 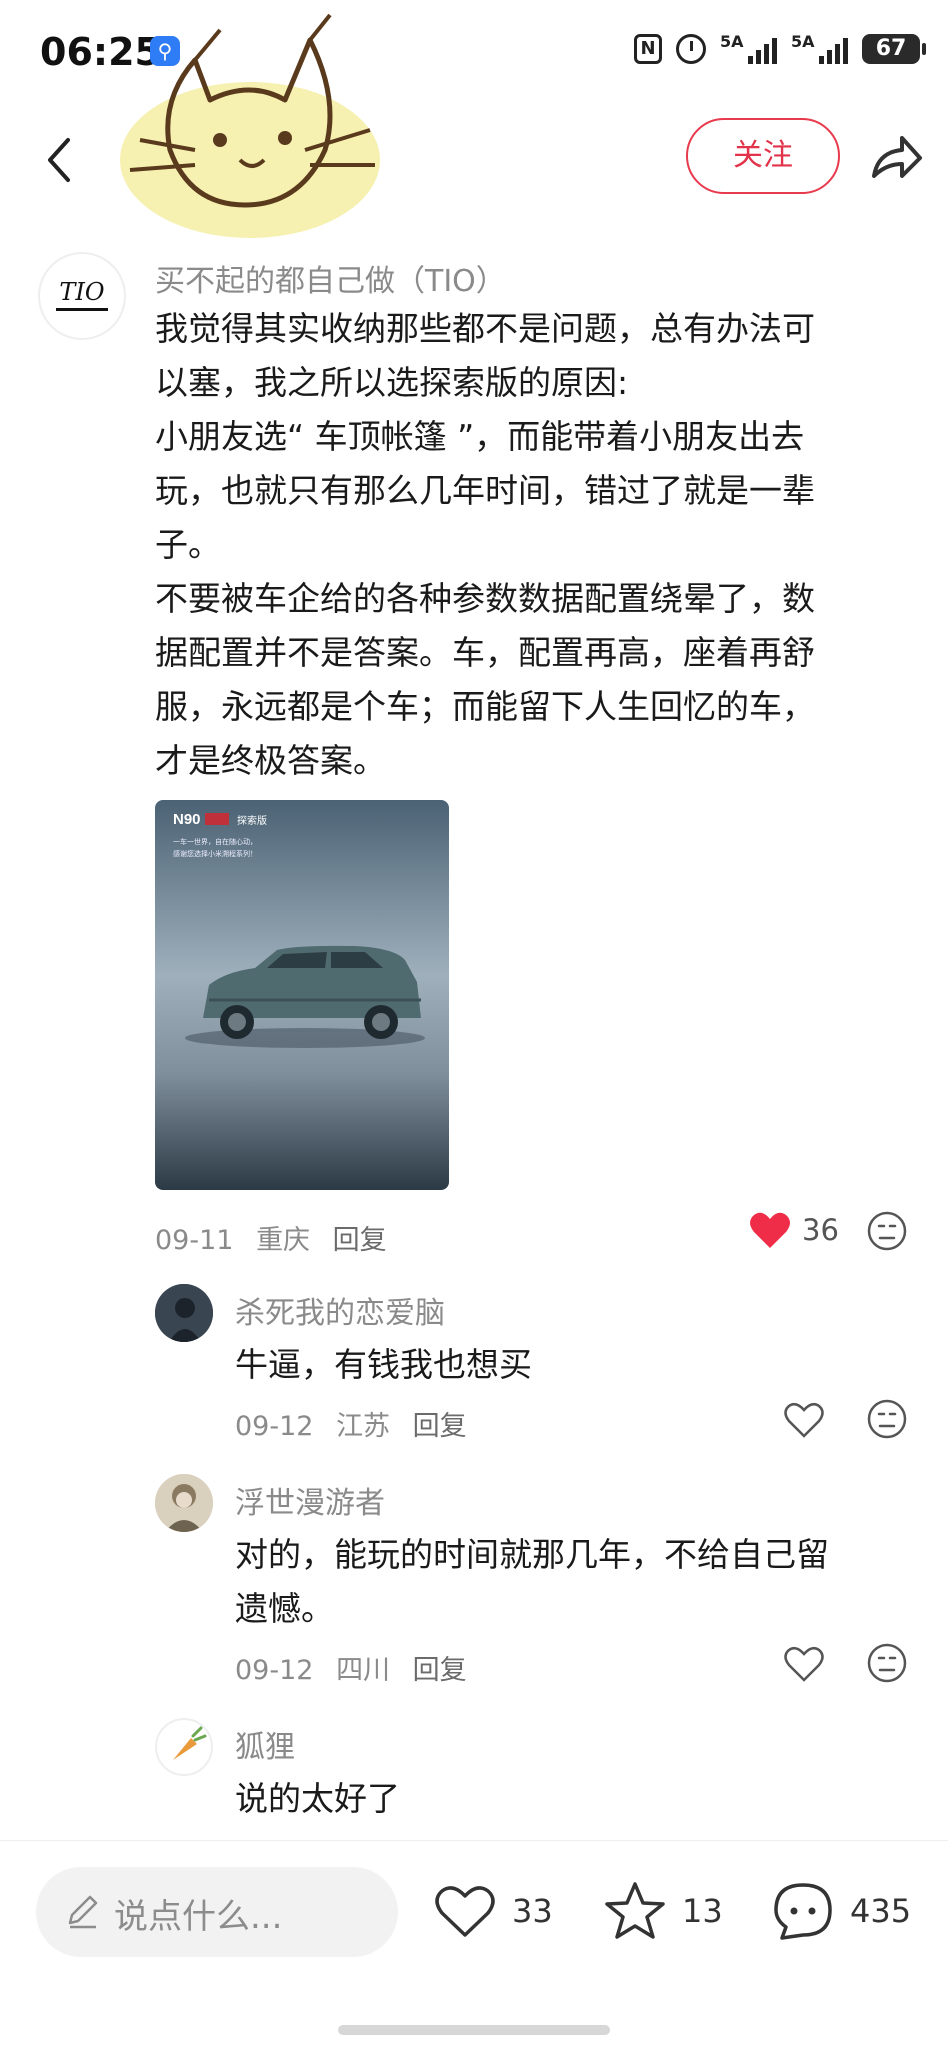 What do you see at coordinates (190, 1743) in the screenshot?
I see `carrot-avatar-icon` at bounding box center [190, 1743].